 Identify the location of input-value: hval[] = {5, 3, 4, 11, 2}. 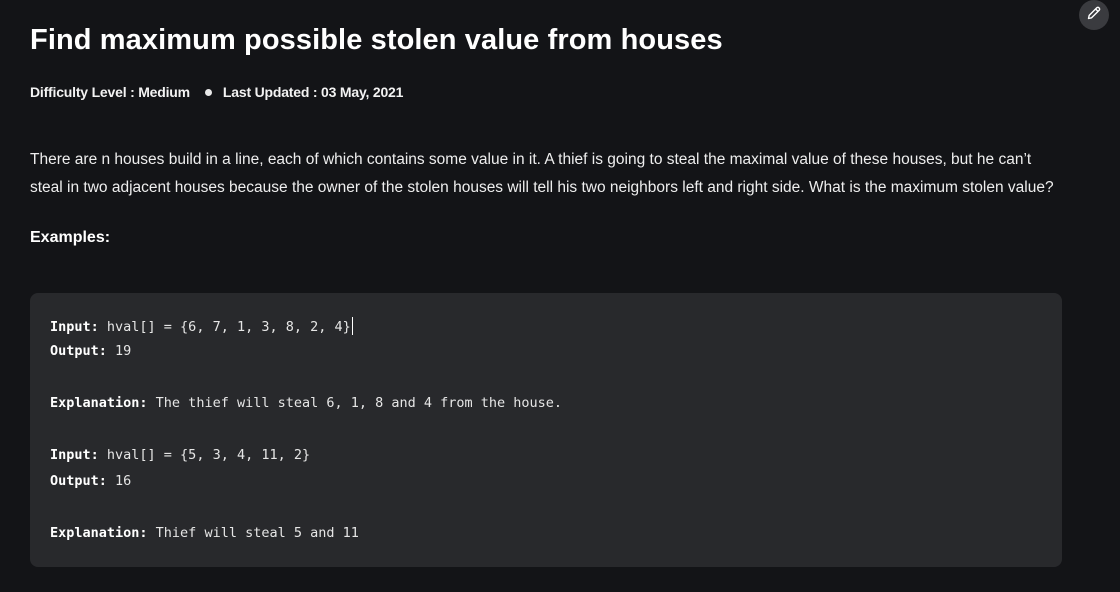
(204, 455).